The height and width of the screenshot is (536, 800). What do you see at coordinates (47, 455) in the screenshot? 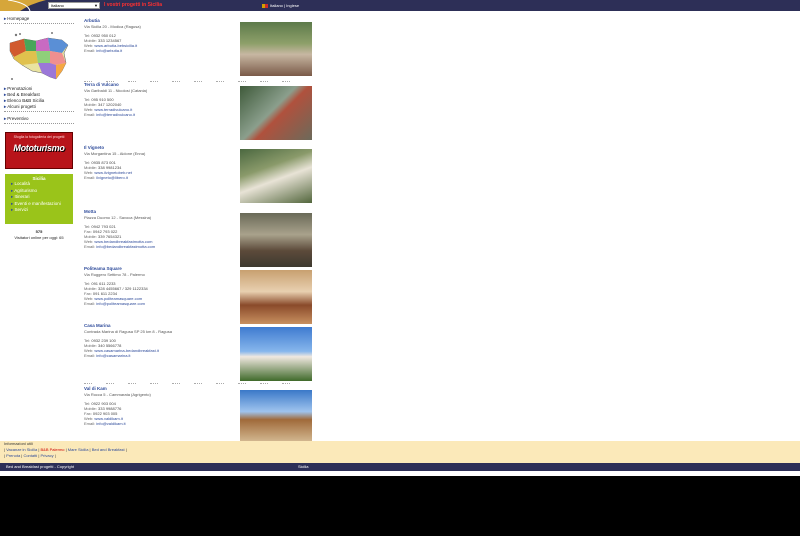
I see `footer-link: Privacy` at bounding box center [47, 455].